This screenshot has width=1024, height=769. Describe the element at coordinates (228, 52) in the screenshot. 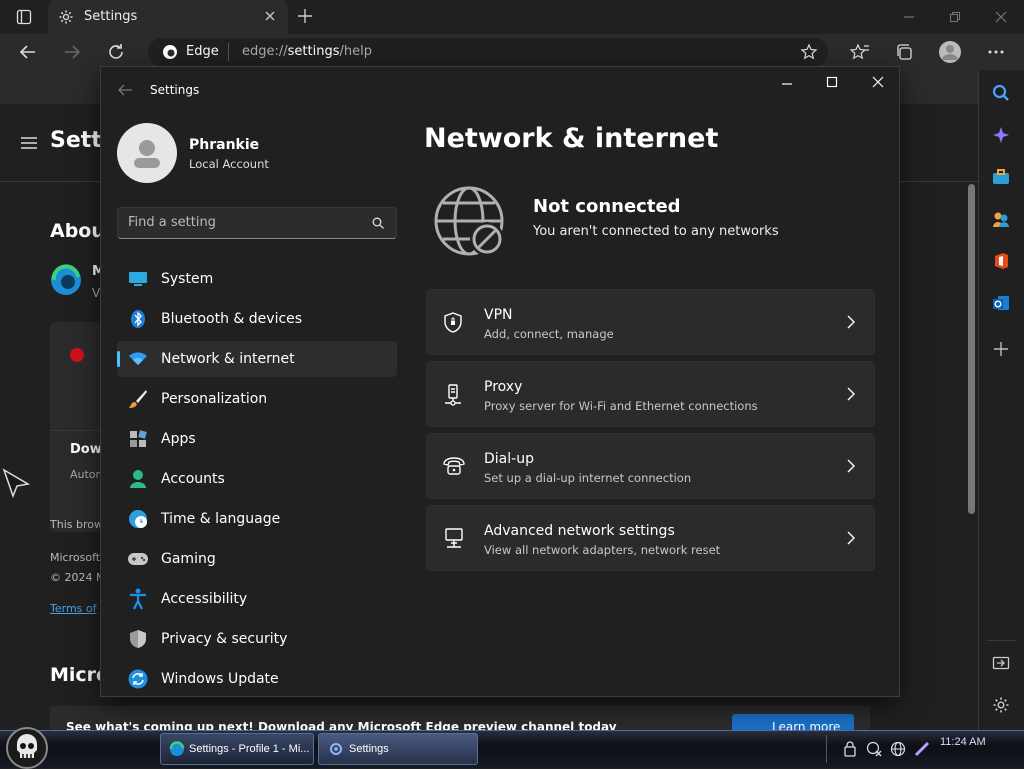

I see `address-divider` at that location.